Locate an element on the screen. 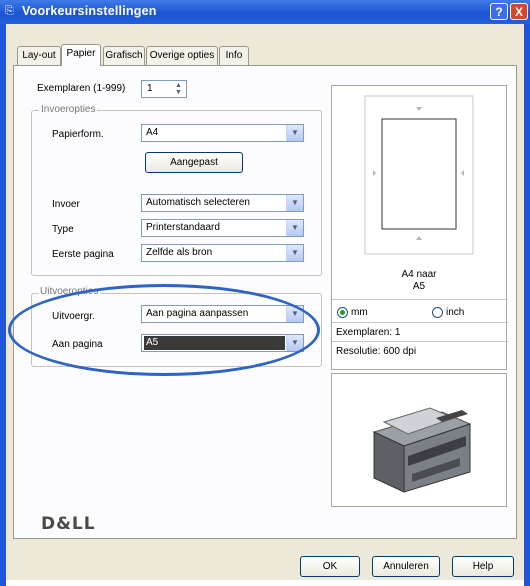  preview-caption-line1: A4 naar is located at coordinates (419, 274).